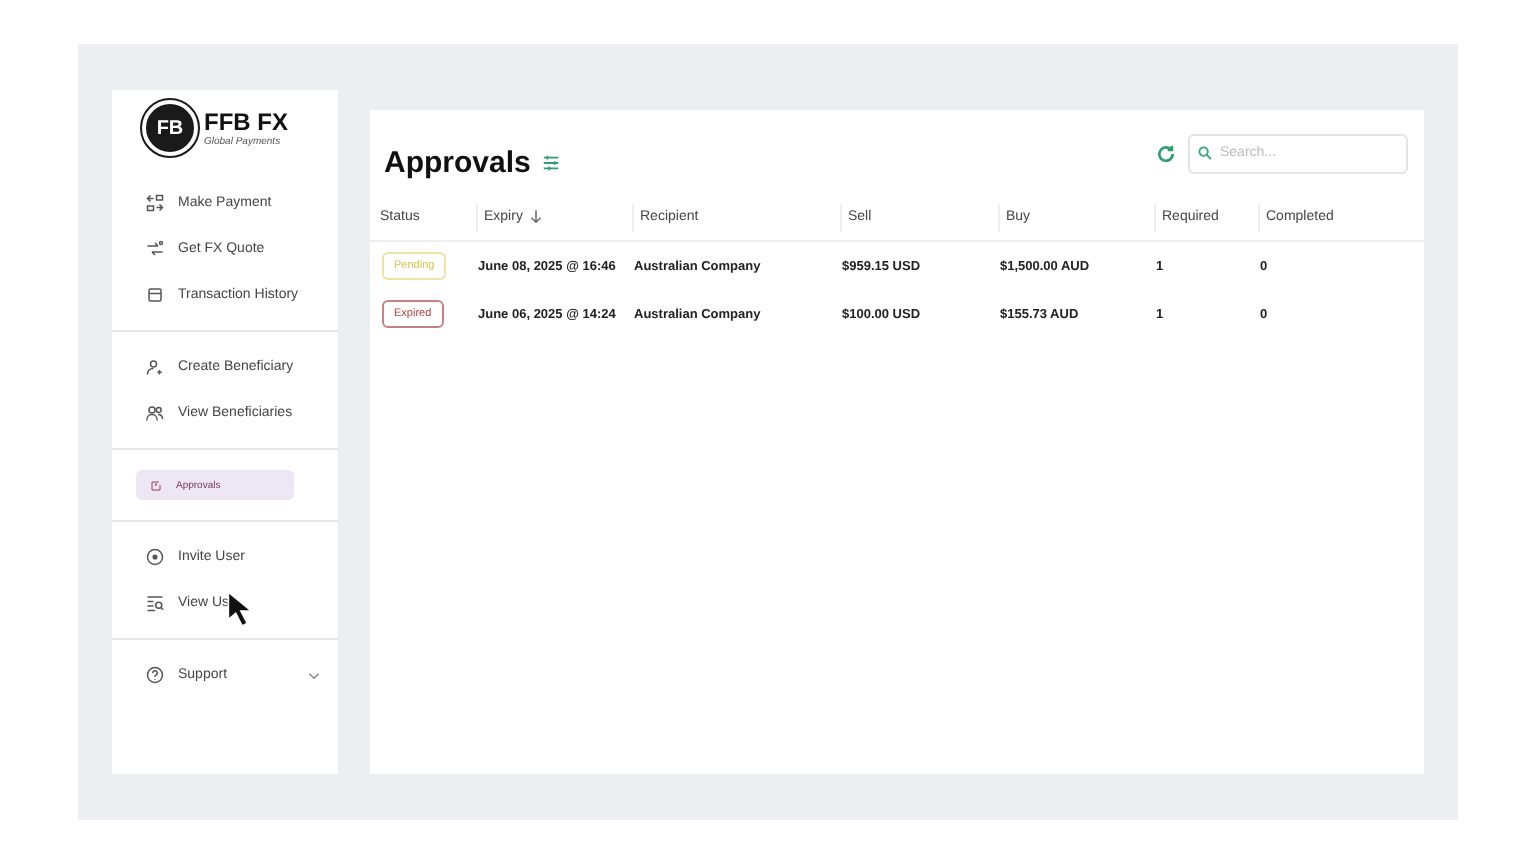 Image resolution: width=1536 pixels, height=864 pixels. Describe the element at coordinates (155, 413) in the screenshot. I see `users-icon` at that location.